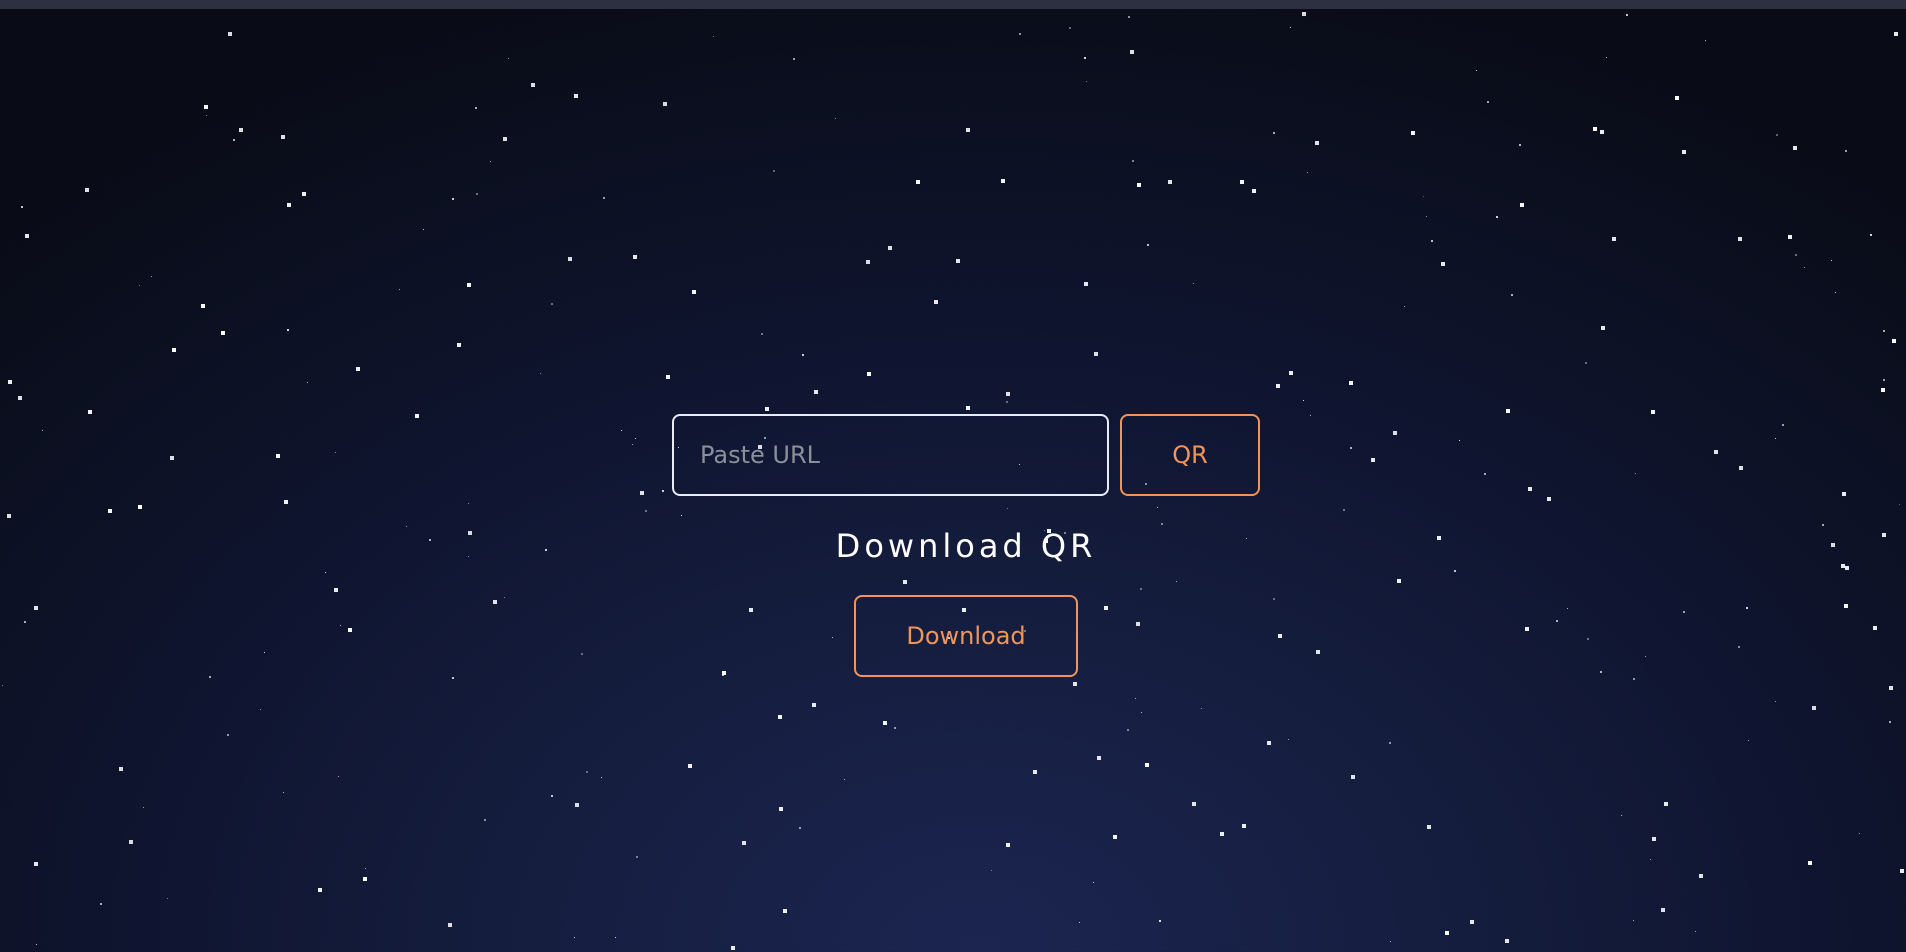 This screenshot has height=952, width=1906. I want to click on download-button: Download, so click(966, 636).